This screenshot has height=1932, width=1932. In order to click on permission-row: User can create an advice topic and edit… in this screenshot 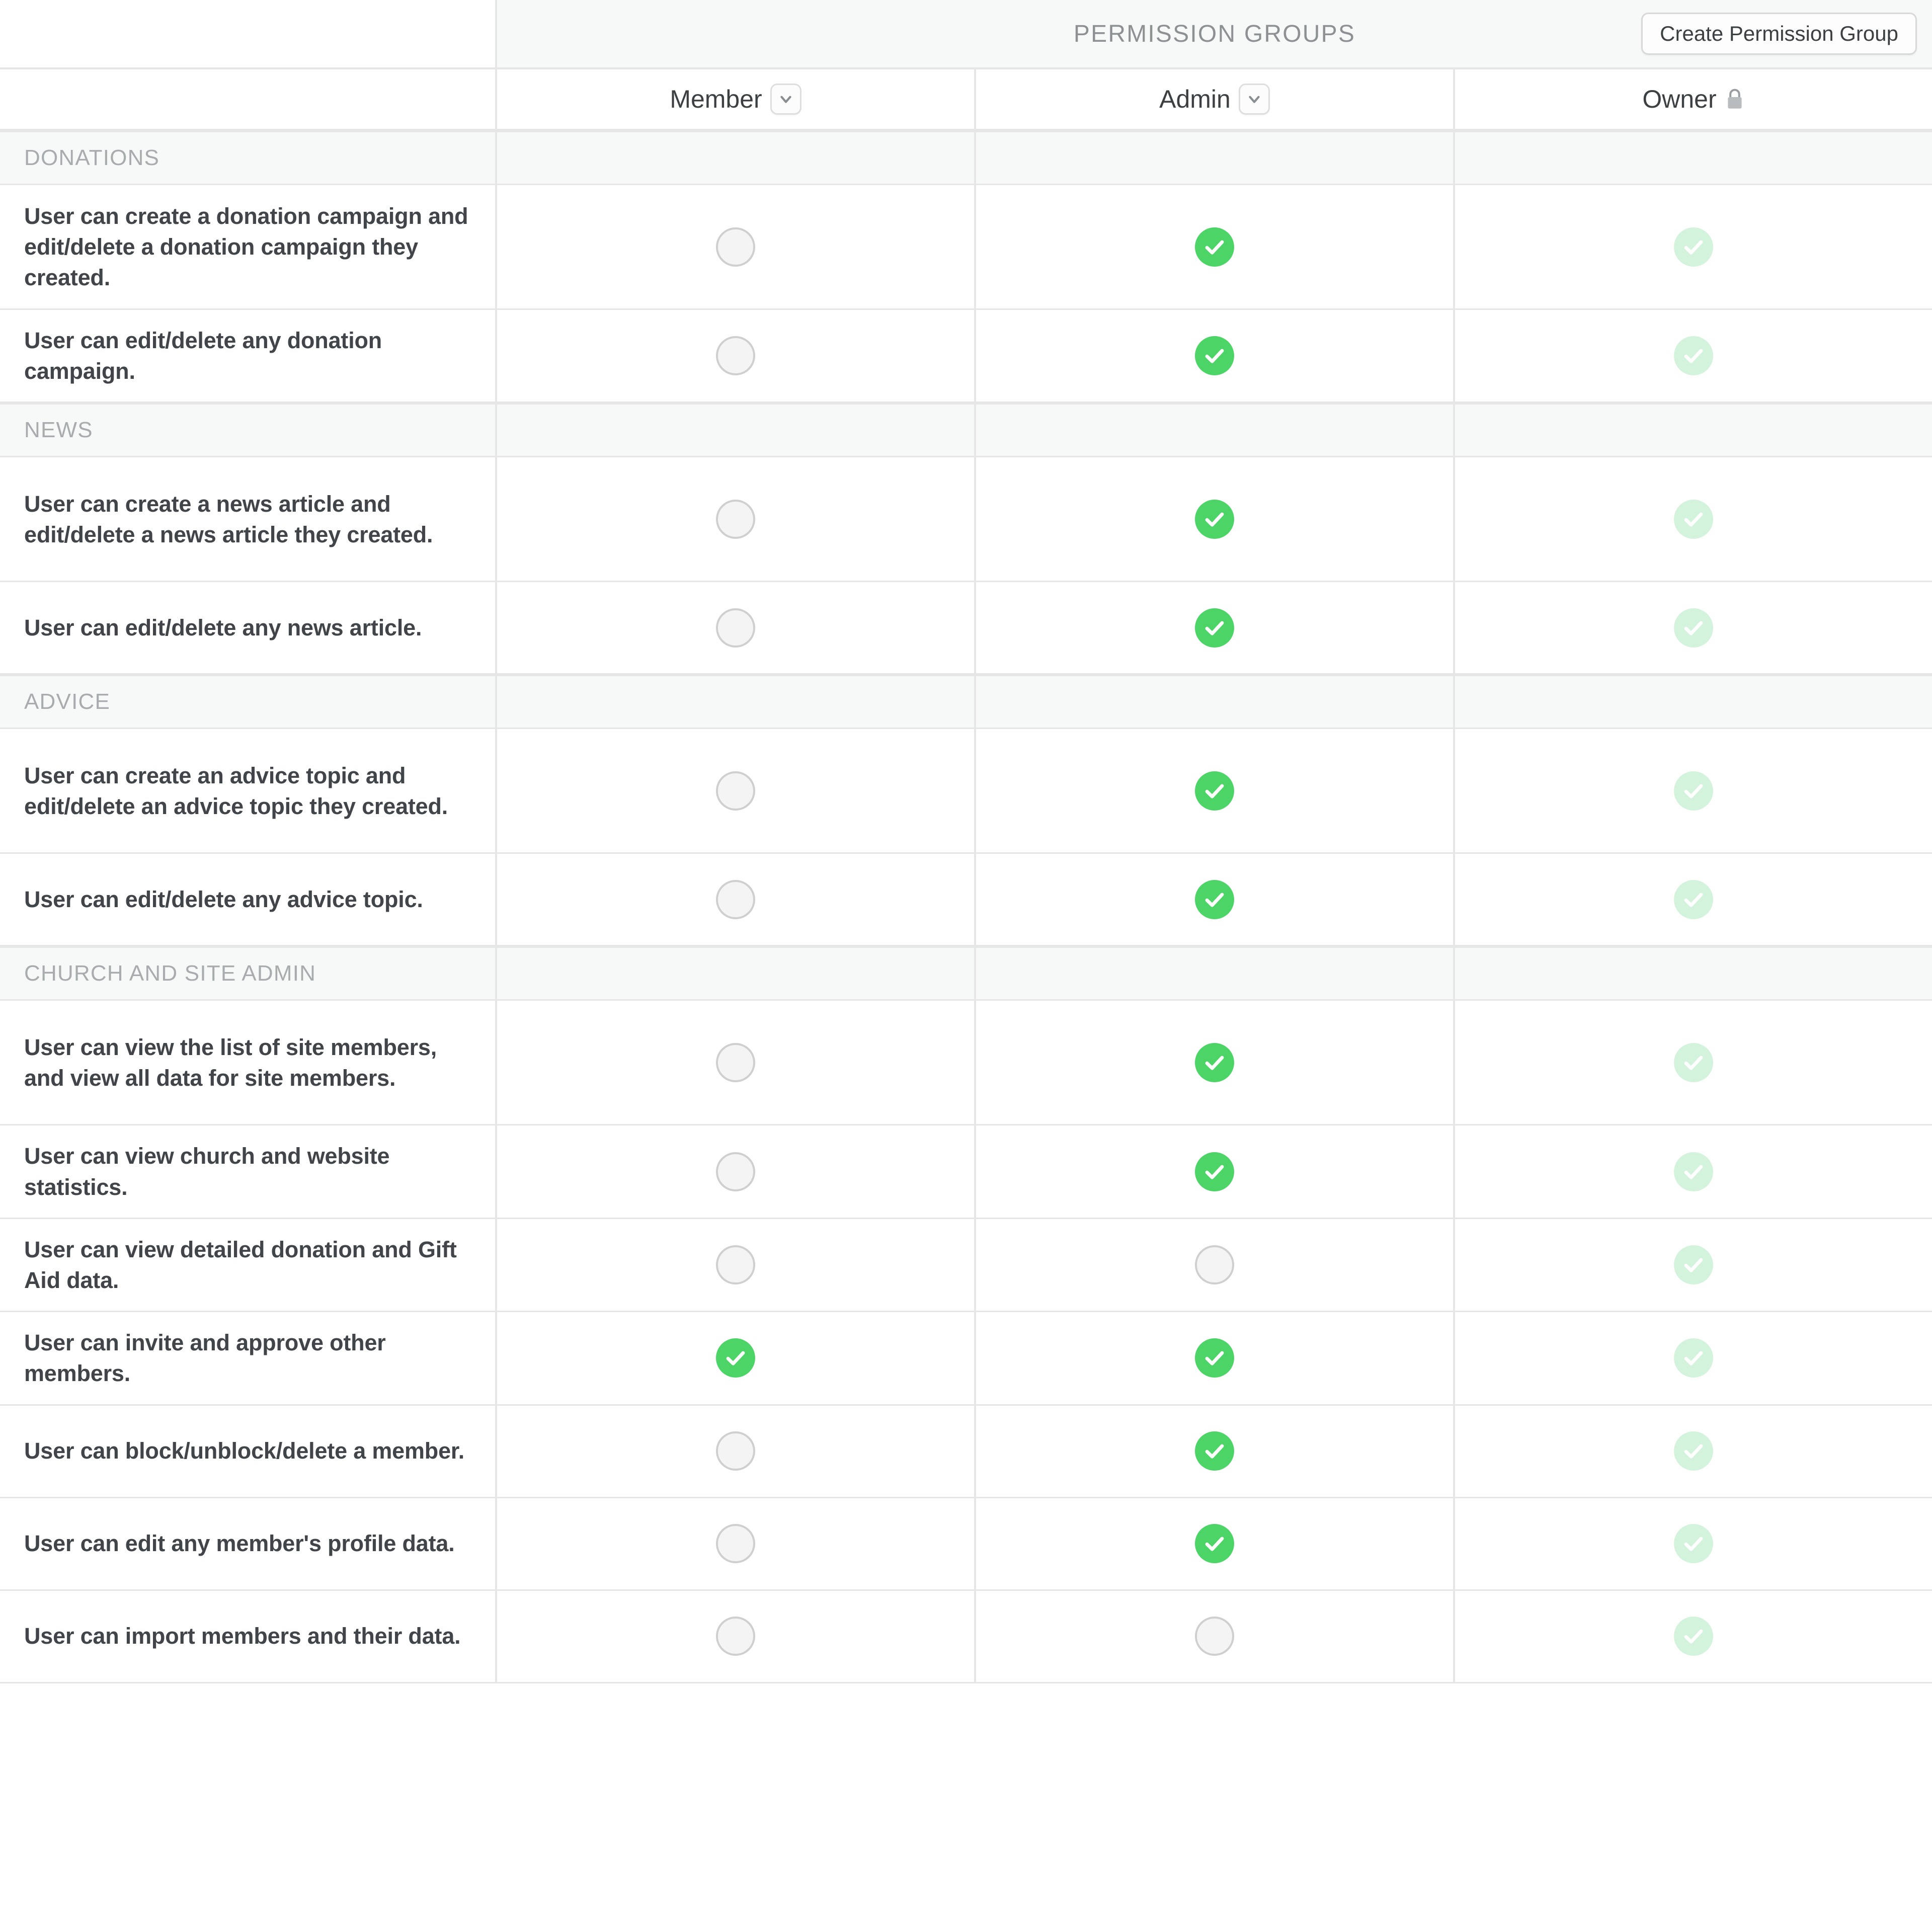, I will do `click(966, 792)`.